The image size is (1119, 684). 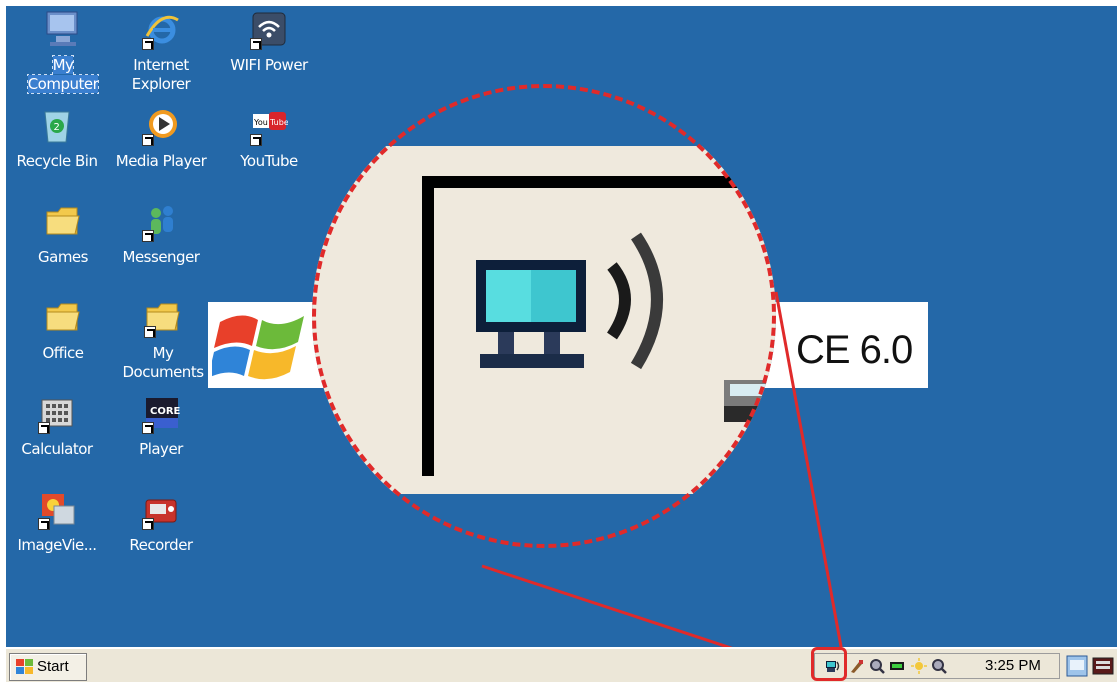 I want to click on start-button: Start, so click(x=48, y=667).